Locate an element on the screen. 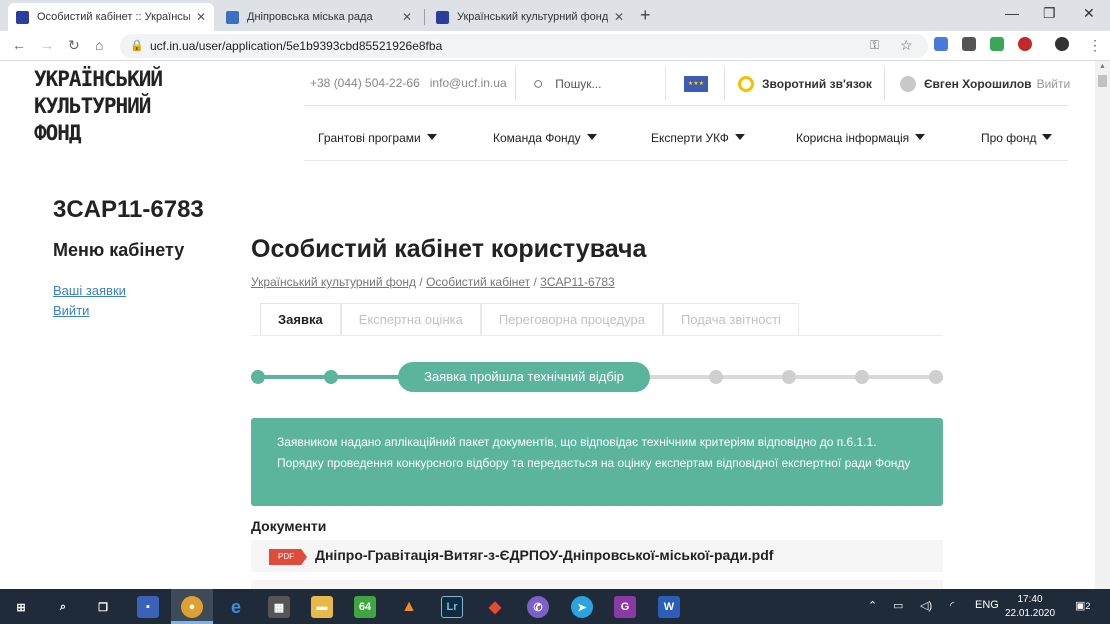 The image size is (1110, 624). lastpass-icon: 64 is located at coordinates (365, 607).